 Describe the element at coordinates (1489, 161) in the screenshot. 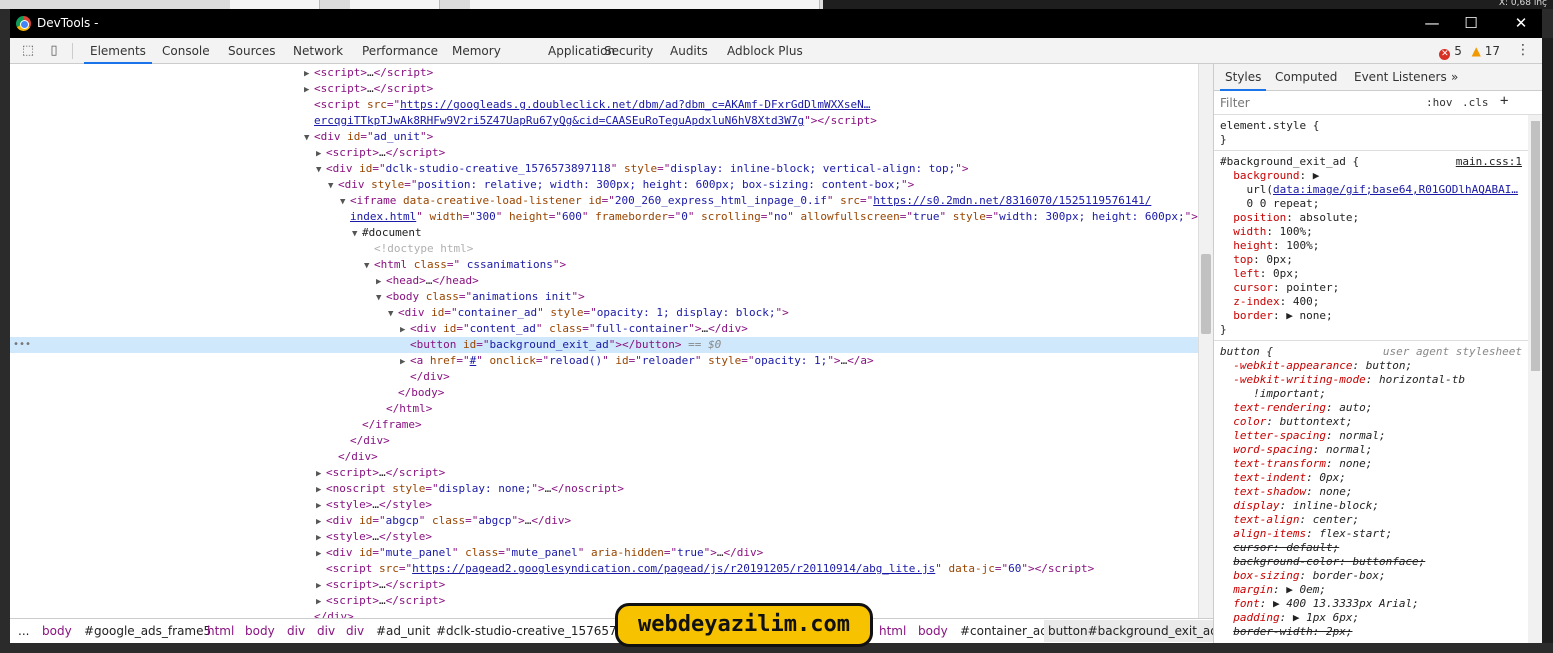

I see `rule-source-link: main.css:1` at that location.